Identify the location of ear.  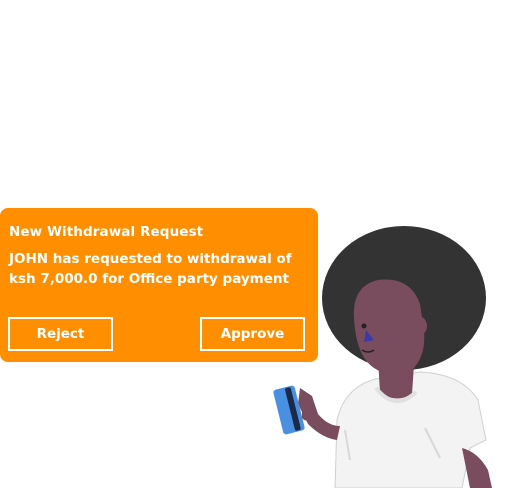
(418, 326).